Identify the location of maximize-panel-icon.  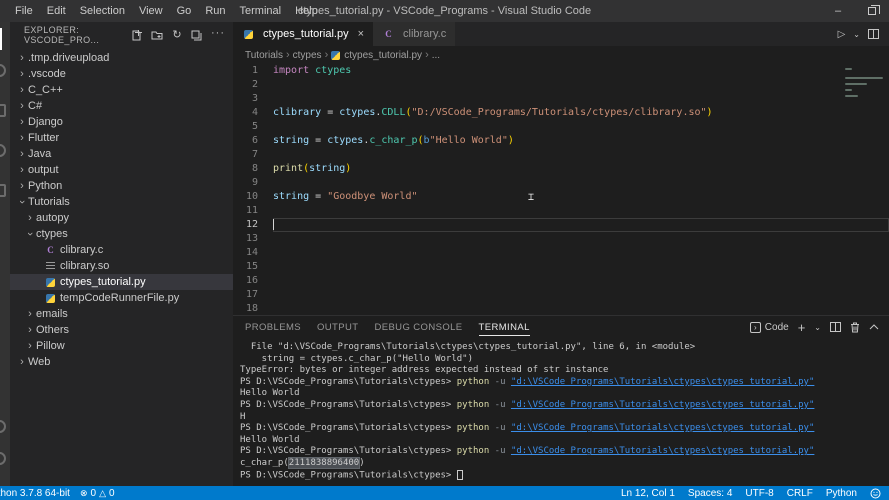
(874, 327).